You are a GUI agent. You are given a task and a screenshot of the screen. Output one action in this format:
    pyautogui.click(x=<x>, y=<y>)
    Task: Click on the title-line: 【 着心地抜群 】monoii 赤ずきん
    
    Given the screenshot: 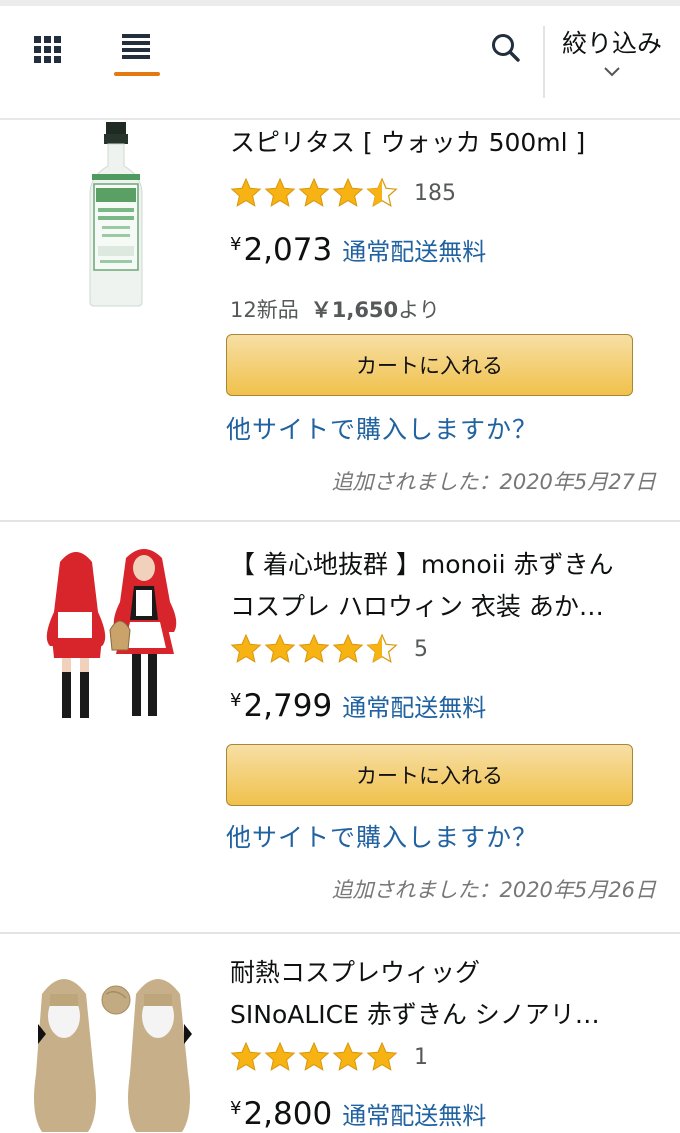 What is the action you would take?
    pyautogui.click(x=422, y=564)
    